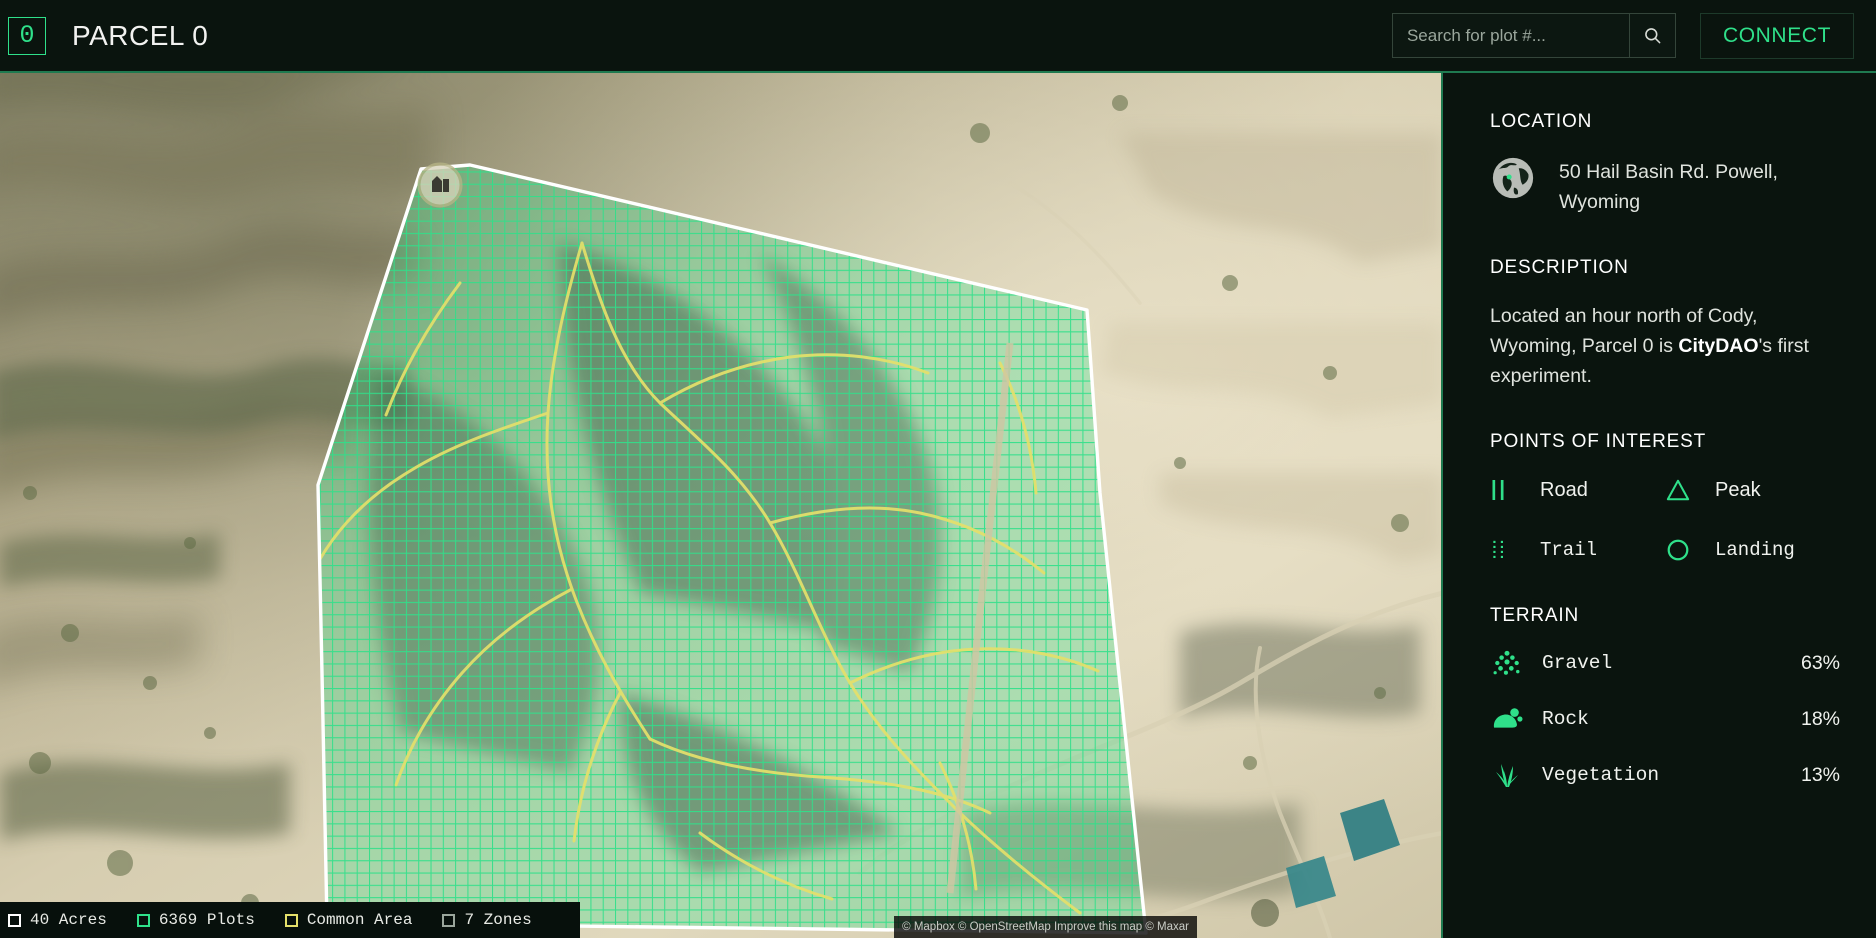  I want to click on search-button, so click(1651, 35).